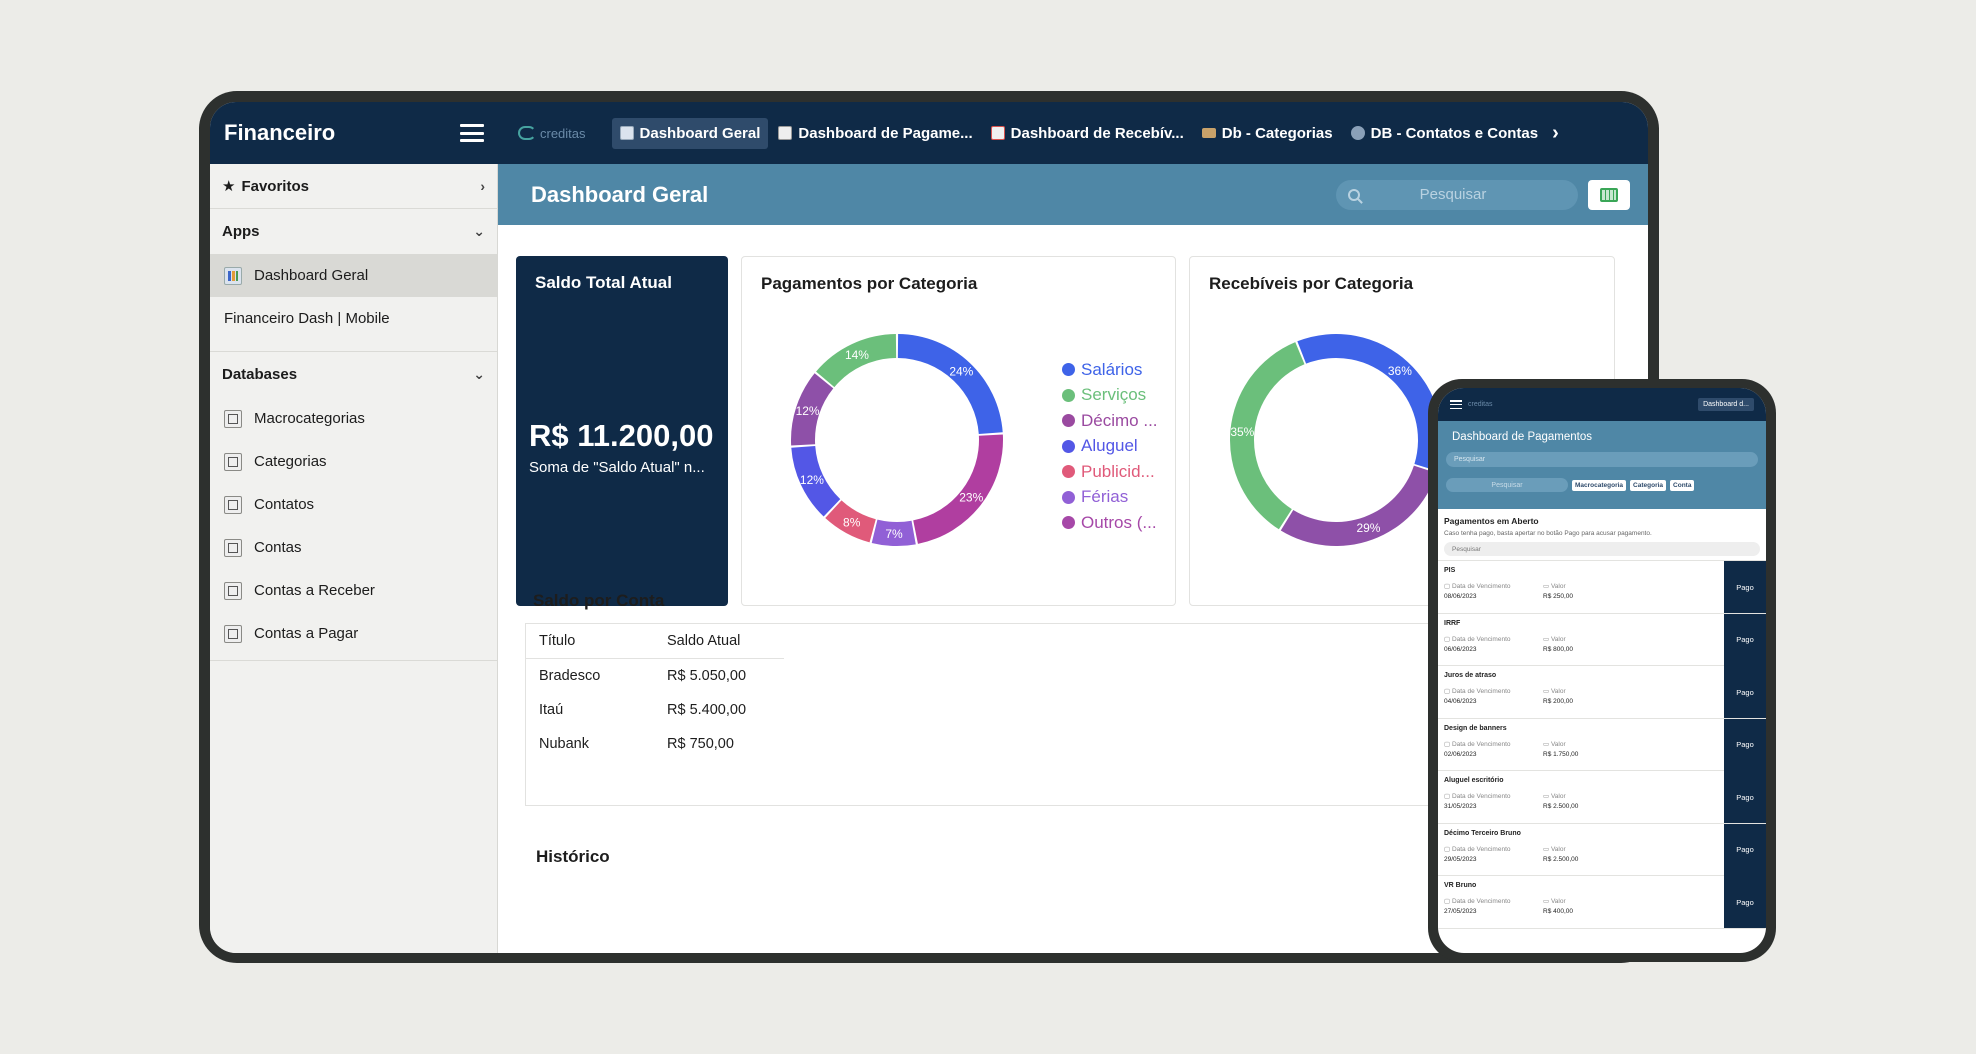  I want to click on tab-db-categorias: Db - Categorias, so click(1267, 133).